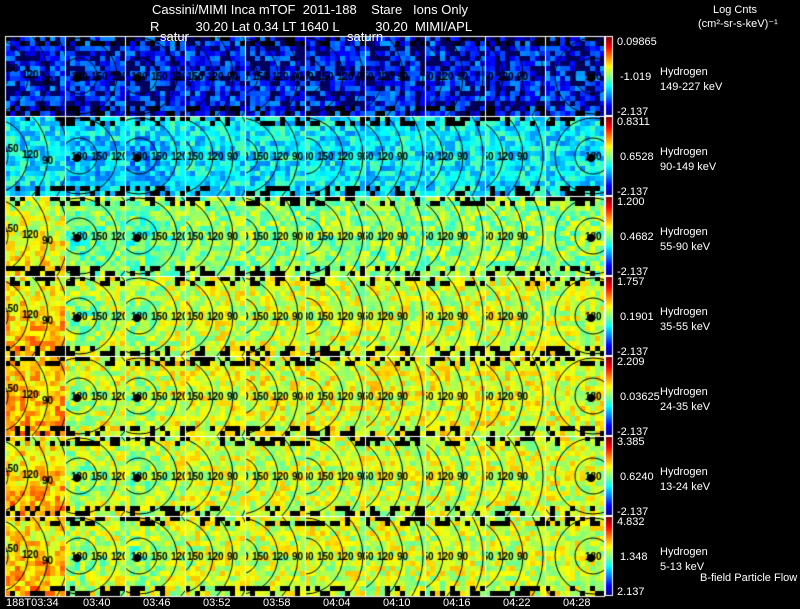 The width and height of the screenshot is (800, 609). What do you see at coordinates (685, 247) in the screenshot?
I see `row-energy-label: 55-90 keV` at bounding box center [685, 247].